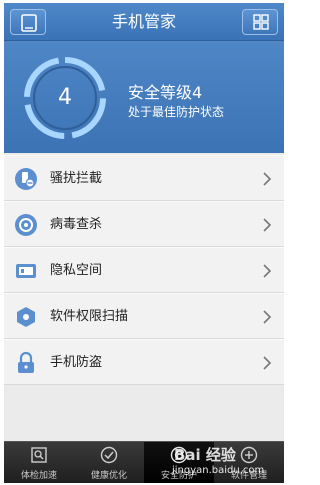 The height and width of the screenshot is (485, 320). I want to click on harassment-block-icon, so click(26, 179).